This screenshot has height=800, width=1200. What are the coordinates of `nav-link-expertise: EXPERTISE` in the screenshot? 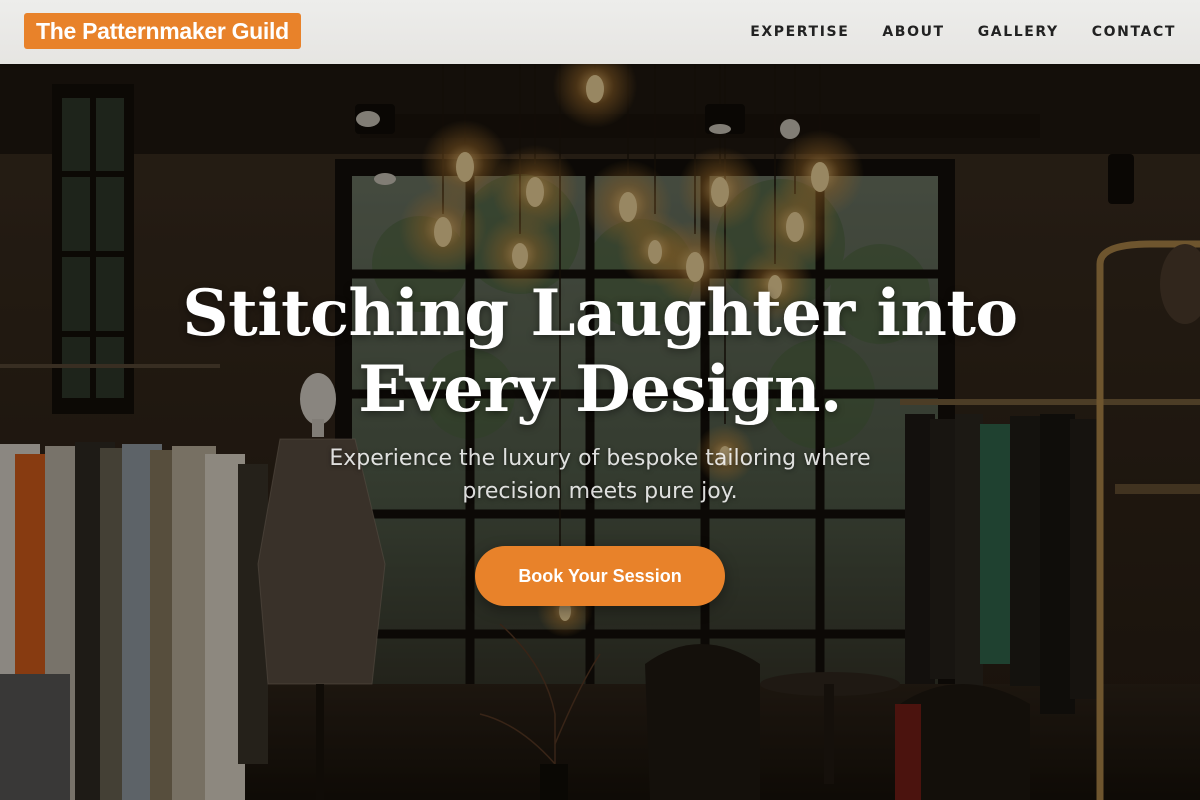 It's located at (799, 32).